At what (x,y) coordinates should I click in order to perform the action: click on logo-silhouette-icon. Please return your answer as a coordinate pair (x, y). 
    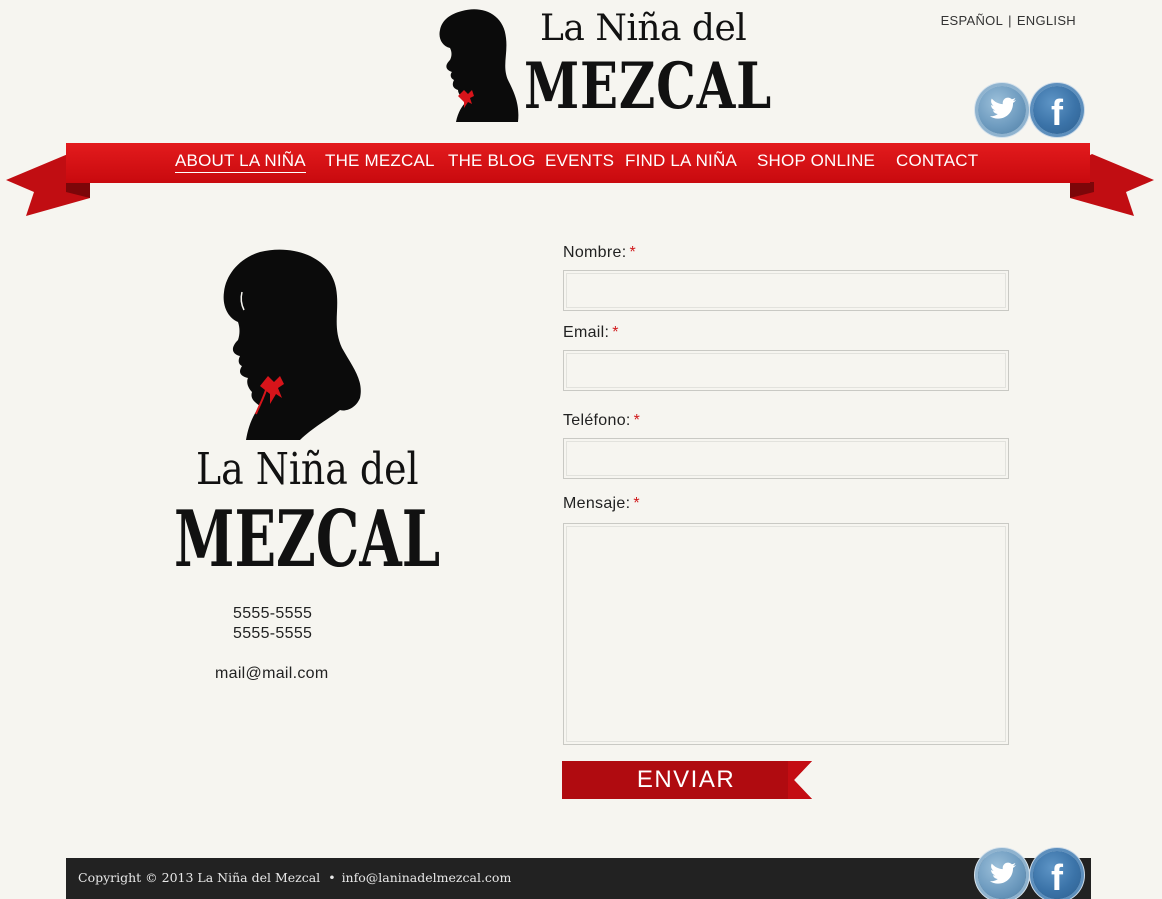
    Looking at the image, I should click on (479, 65).